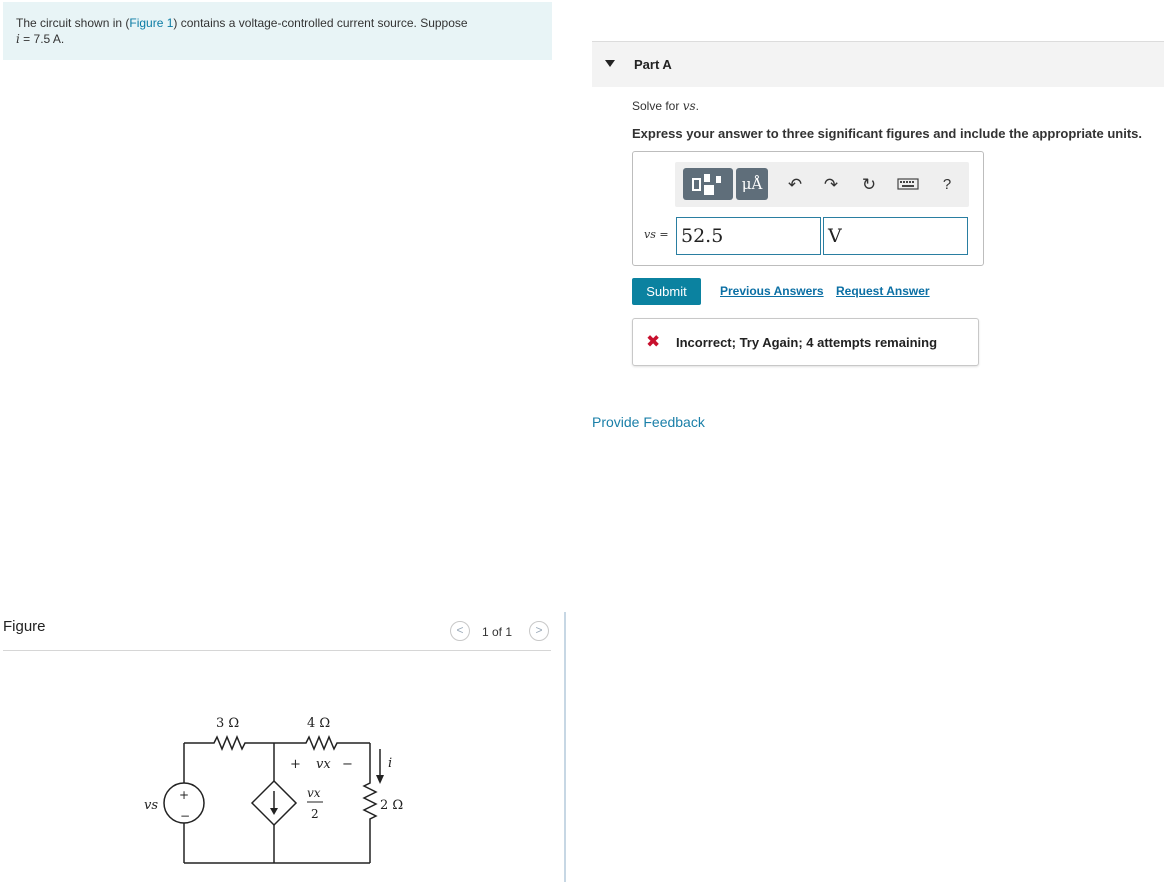 This screenshot has height=882, width=1164. Describe the element at coordinates (653, 341) in the screenshot. I see `incorrect-x-icon: ✖` at that location.